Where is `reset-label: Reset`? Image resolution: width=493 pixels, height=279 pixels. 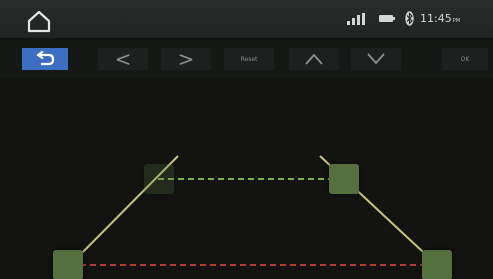 reset-label: Reset is located at coordinates (249, 59).